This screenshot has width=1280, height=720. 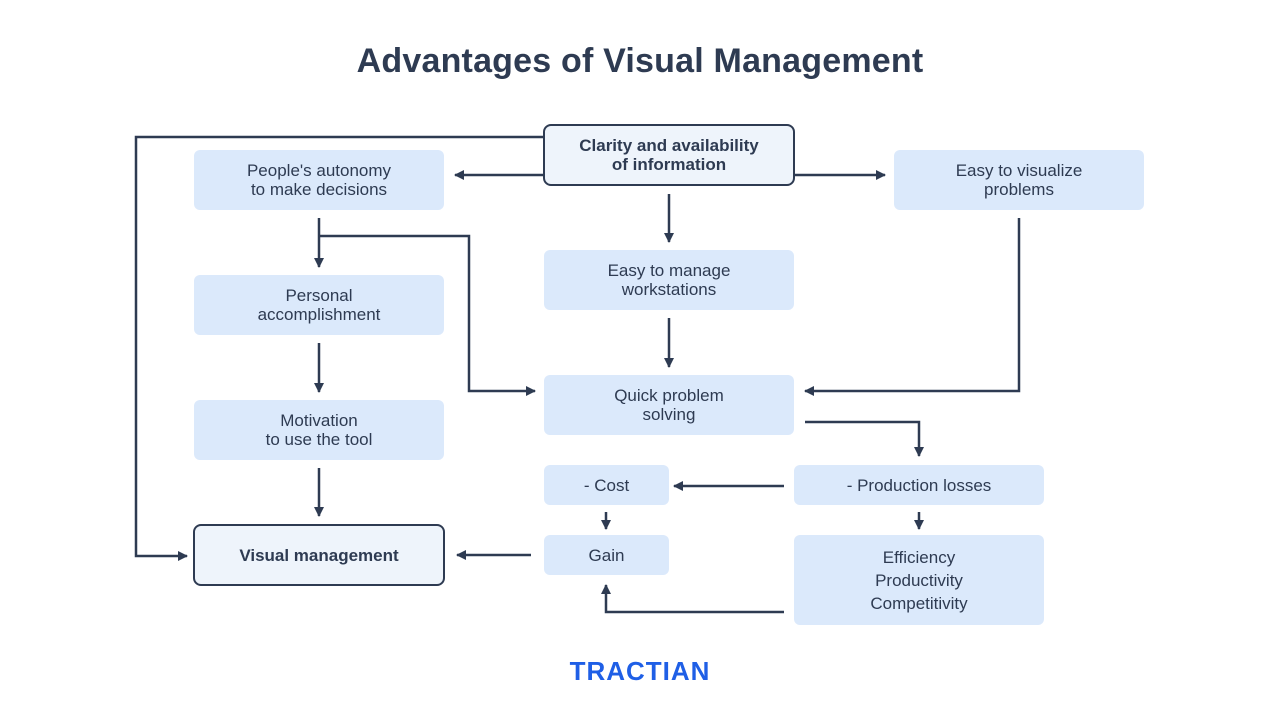 I want to click on arrow-visualize-quick, so click(x=912, y=307).